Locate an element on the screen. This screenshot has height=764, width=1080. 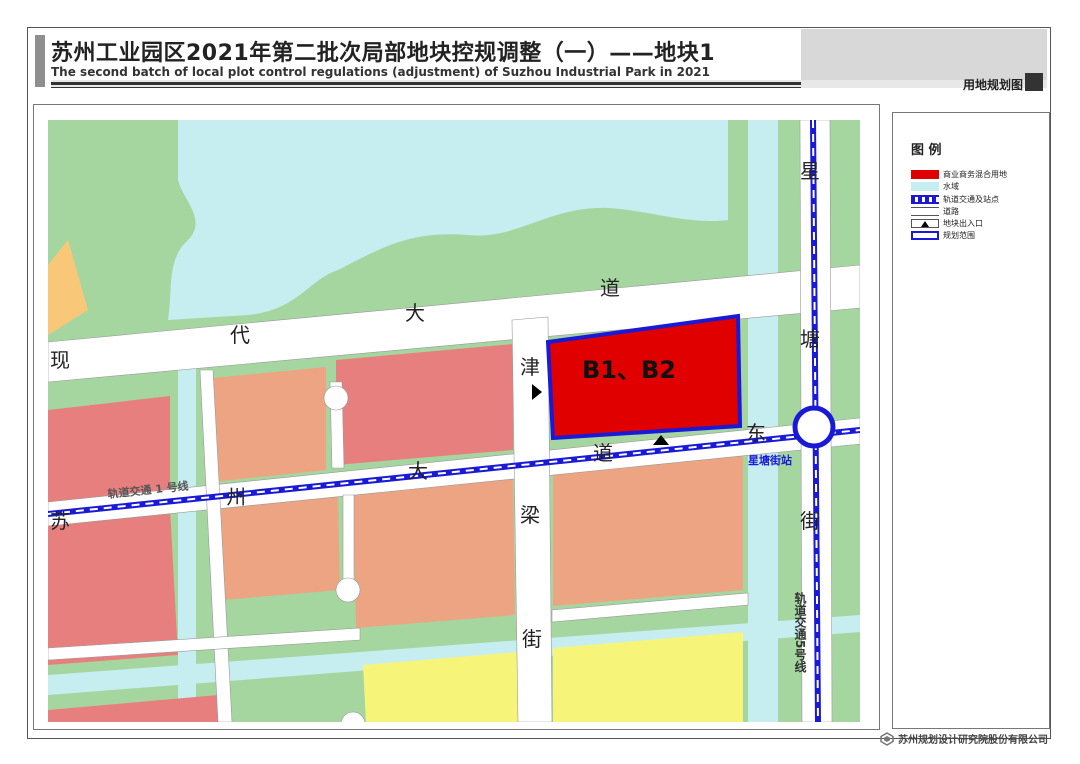
legend-swatch-commercial is located at coordinates (925, 174).